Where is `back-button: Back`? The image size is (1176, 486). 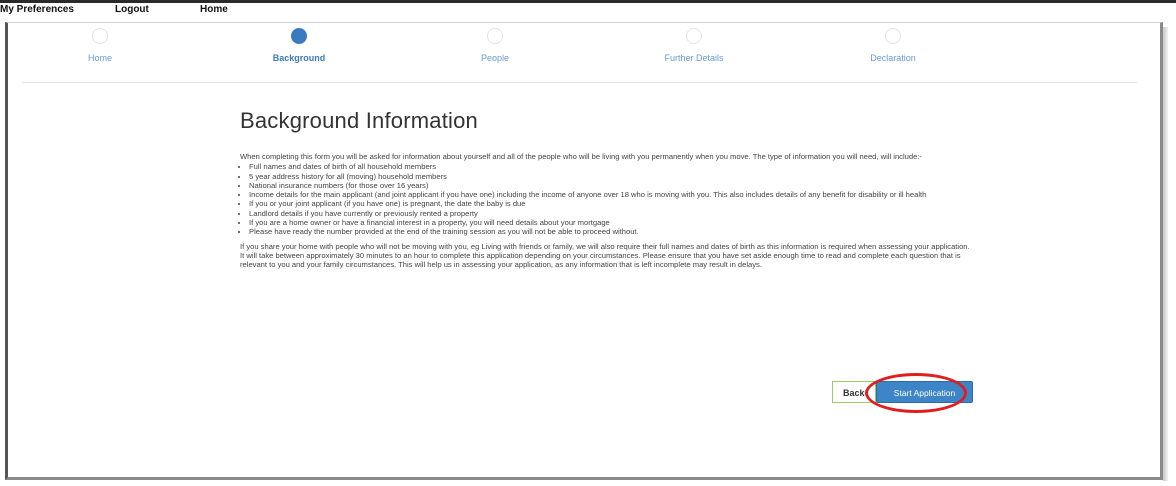 back-button: Back is located at coordinates (854, 392).